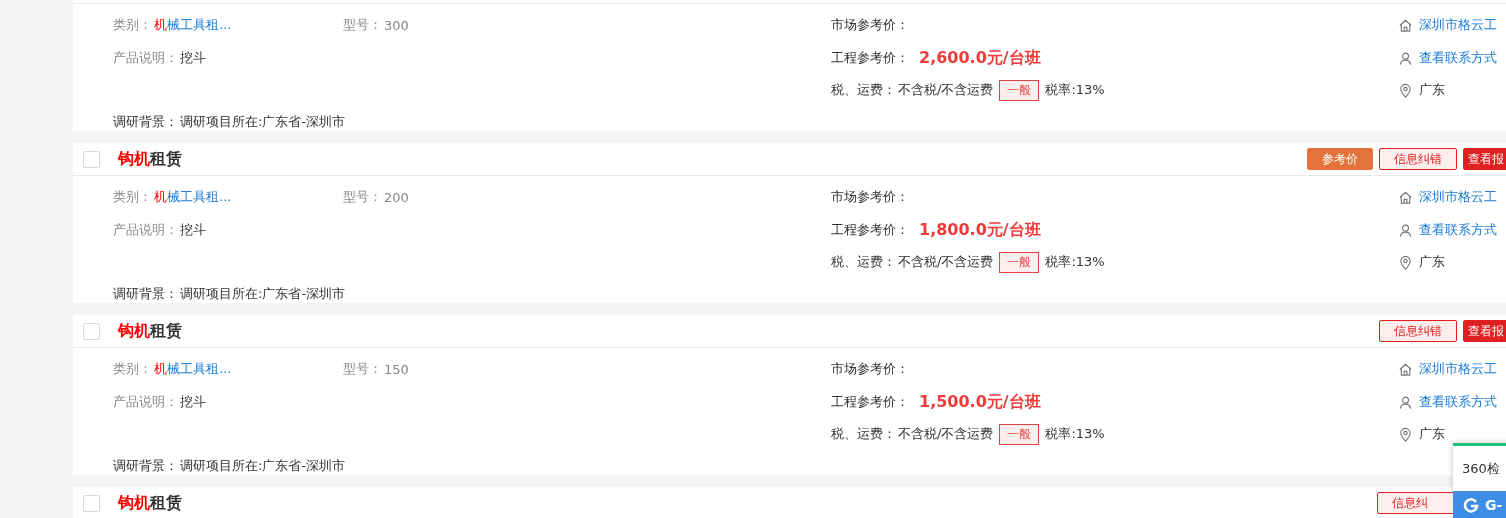  I want to click on app-bar: G-, so click(1479, 504).